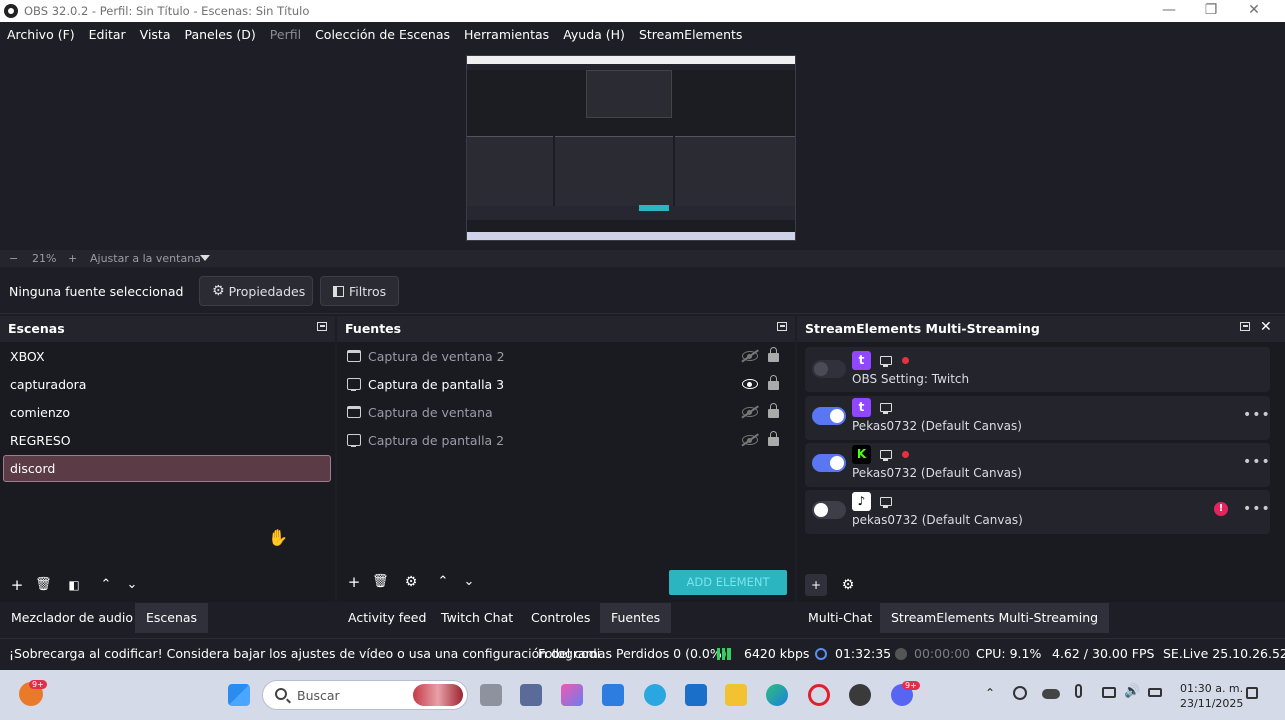  What do you see at coordinates (167, 356) in the screenshot?
I see `scene-item: XBOX` at bounding box center [167, 356].